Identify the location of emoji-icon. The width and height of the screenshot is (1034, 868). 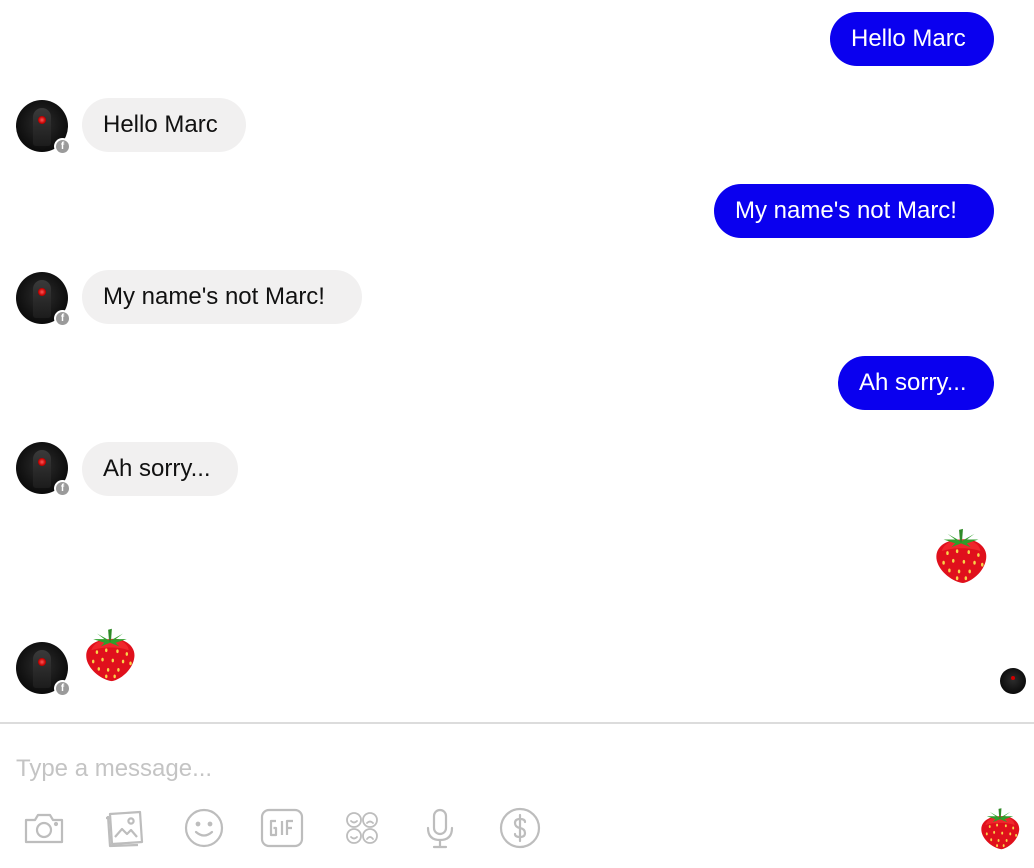
(204, 828).